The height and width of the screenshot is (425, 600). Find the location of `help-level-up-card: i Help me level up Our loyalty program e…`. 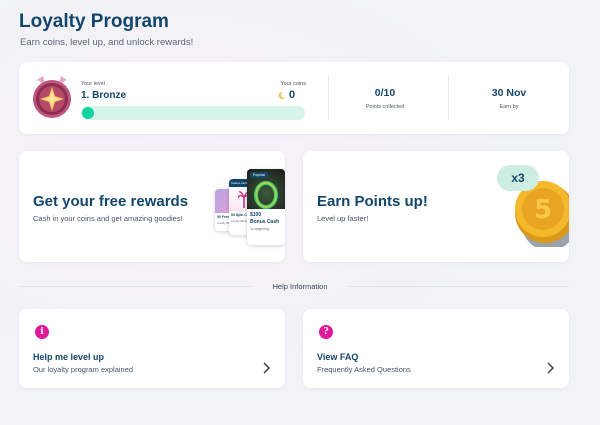

help-level-up-card: i Help me level up Our loyalty program e… is located at coordinates (152, 348).